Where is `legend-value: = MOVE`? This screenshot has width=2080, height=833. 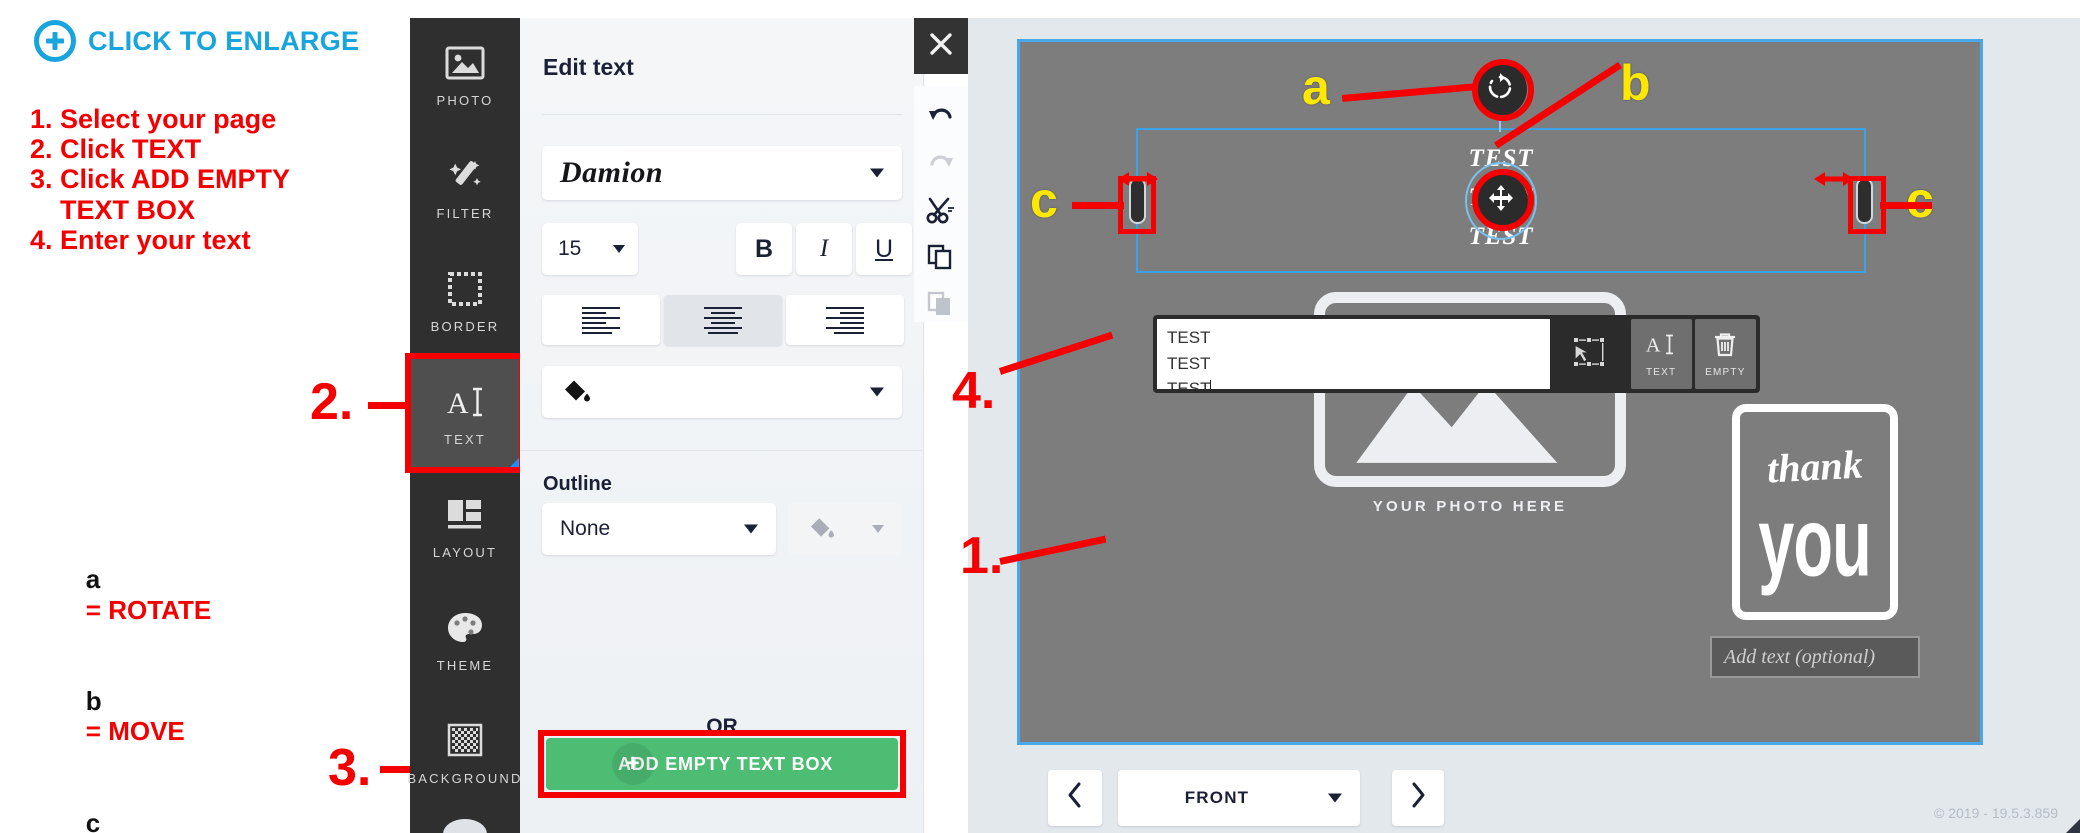
legend-value: = MOVE is located at coordinates (135, 731).